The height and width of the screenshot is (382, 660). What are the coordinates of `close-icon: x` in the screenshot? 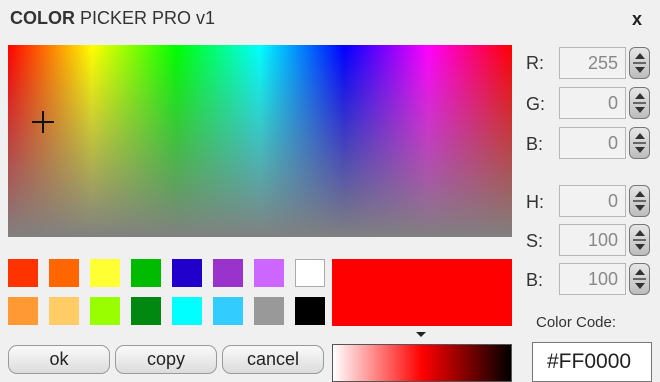 It's located at (637, 19).